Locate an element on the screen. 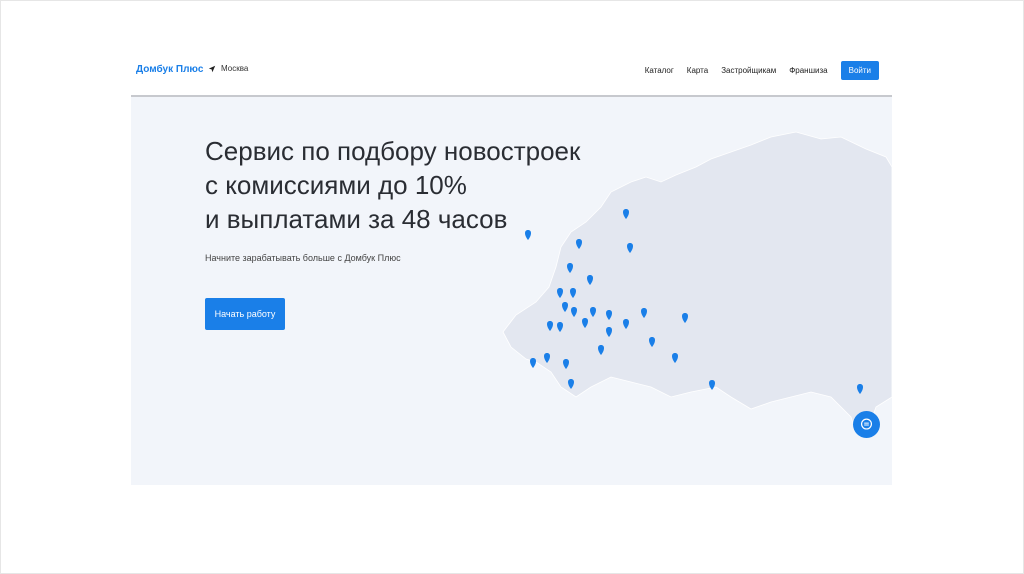 This screenshot has width=1024, height=574. location-arrow-icon is located at coordinates (212, 68).